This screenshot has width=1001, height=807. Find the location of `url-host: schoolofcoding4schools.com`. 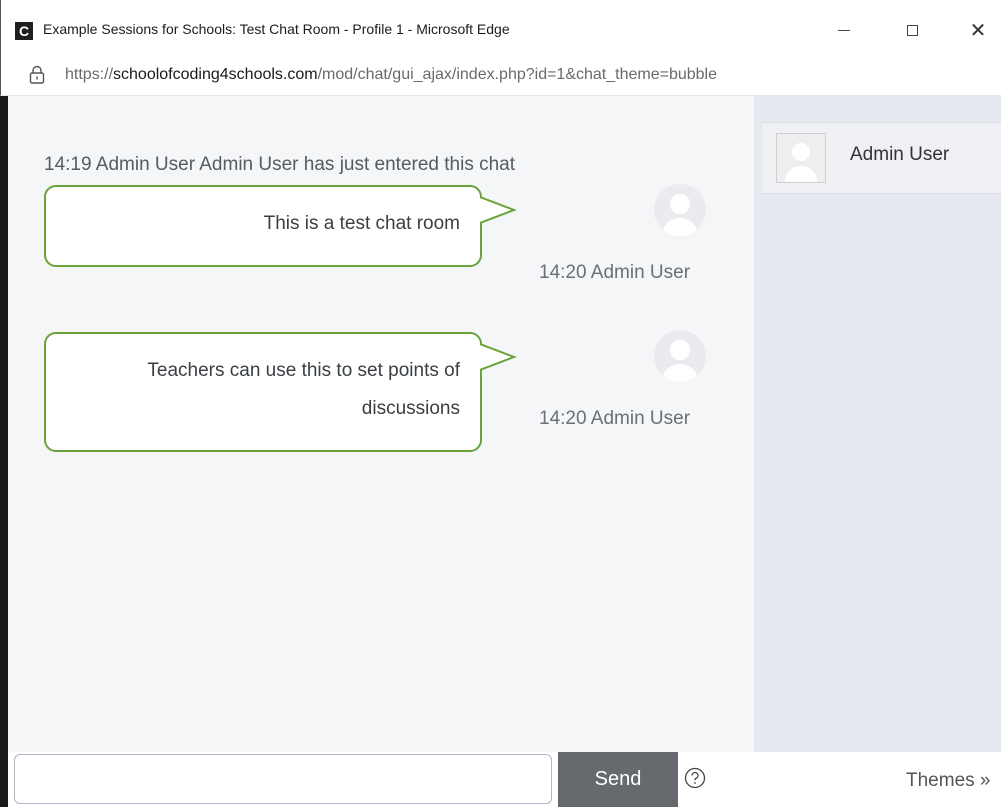

url-host: schoolofcoding4schools.com is located at coordinates (215, 74).